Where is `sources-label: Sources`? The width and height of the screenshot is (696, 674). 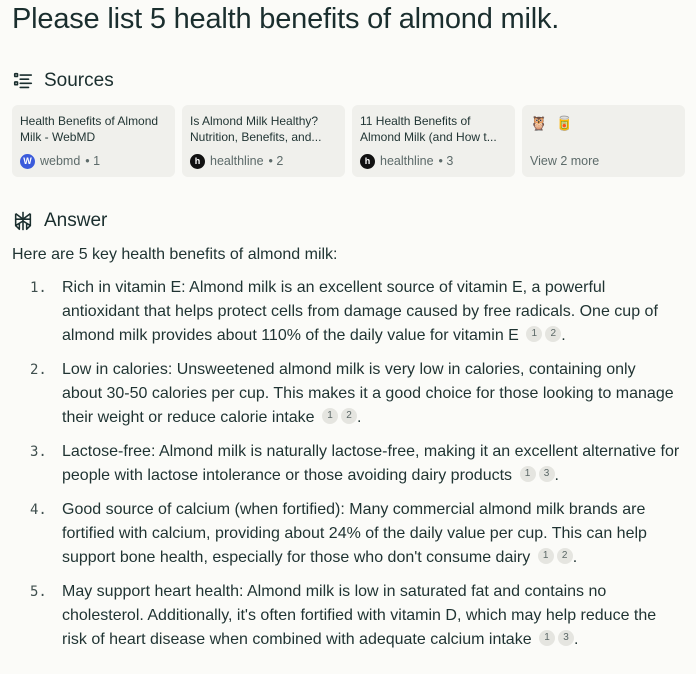
sources-label: Sources is located at coordinates (79, 80).